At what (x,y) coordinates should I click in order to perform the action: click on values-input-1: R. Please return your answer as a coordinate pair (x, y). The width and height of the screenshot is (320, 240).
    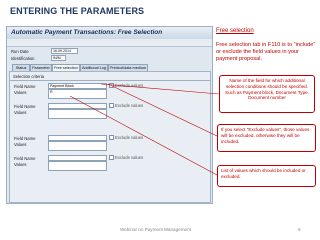
    Looking at the image, I should click on (77, 94).